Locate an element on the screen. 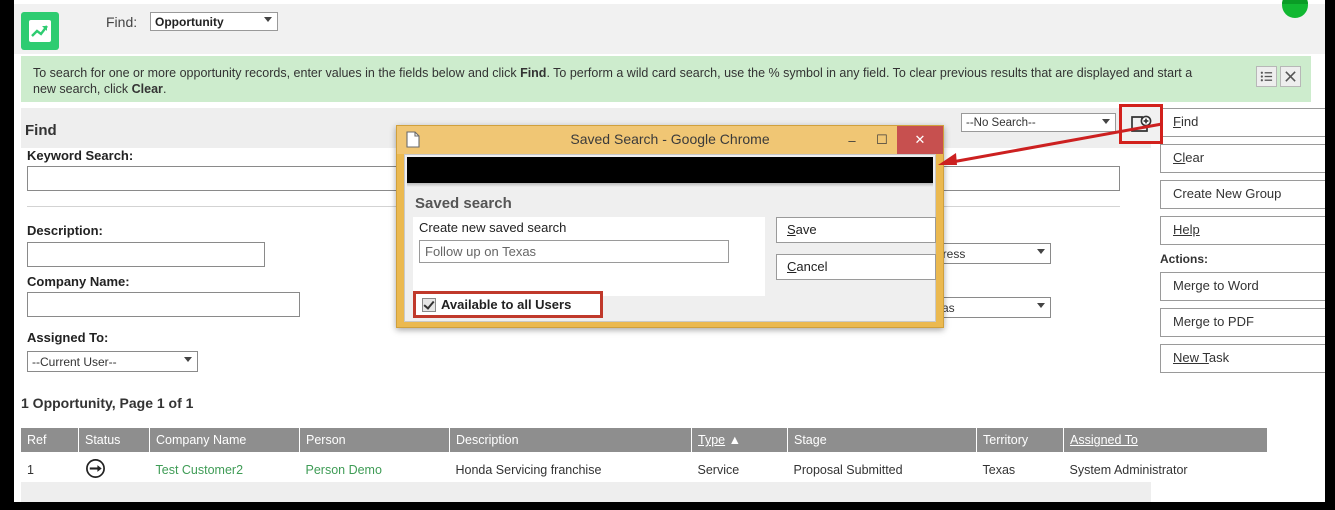  assigned-to-value: --Current User-- is located at coordinates (74, 362).